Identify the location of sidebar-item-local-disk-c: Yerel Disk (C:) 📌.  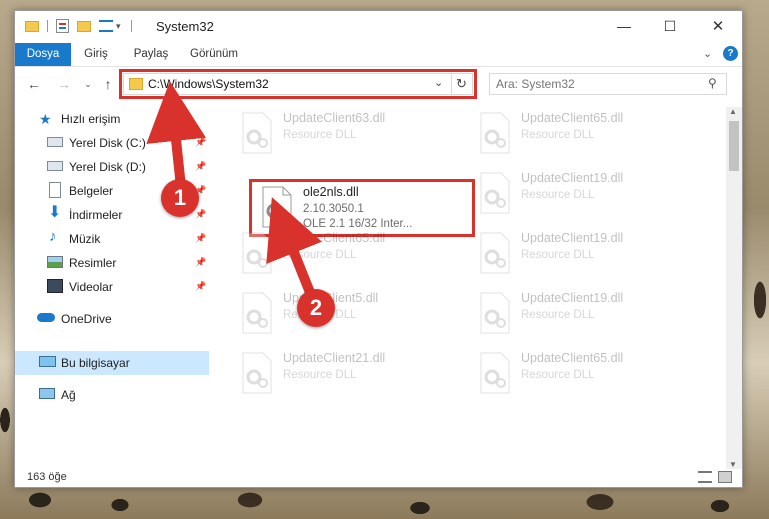
(112, 143).